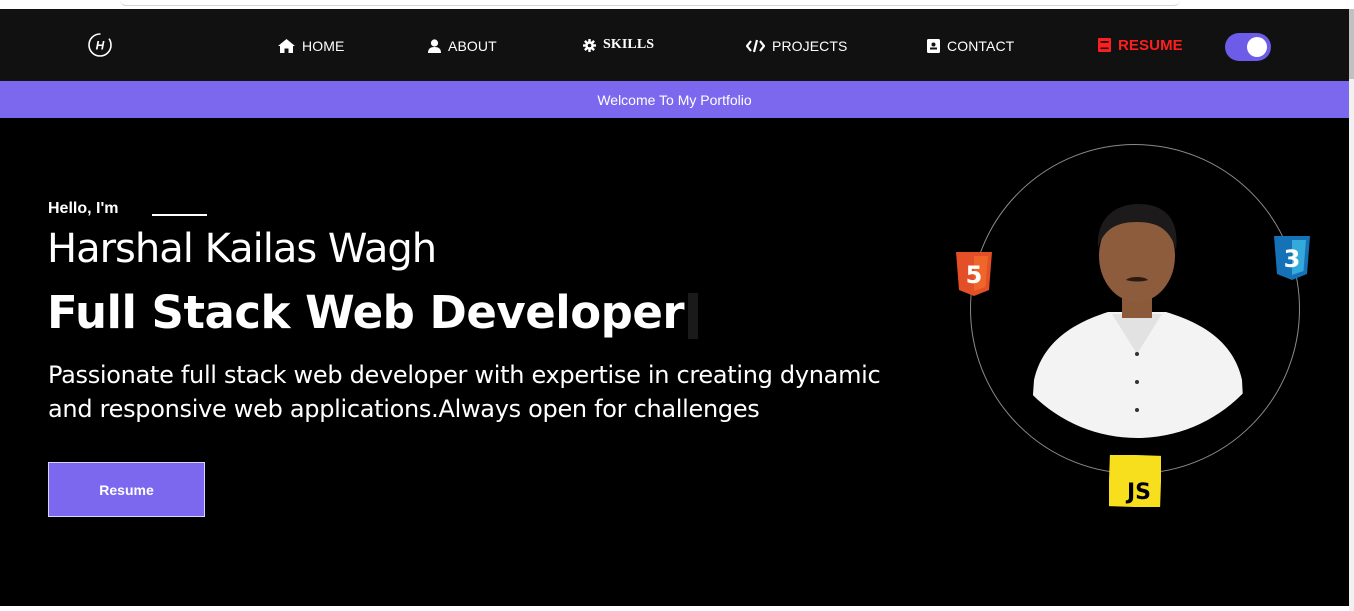 The height and width of the screenshot is (611, 1354). I want to click on theme-toggle, so click(1248, 47).